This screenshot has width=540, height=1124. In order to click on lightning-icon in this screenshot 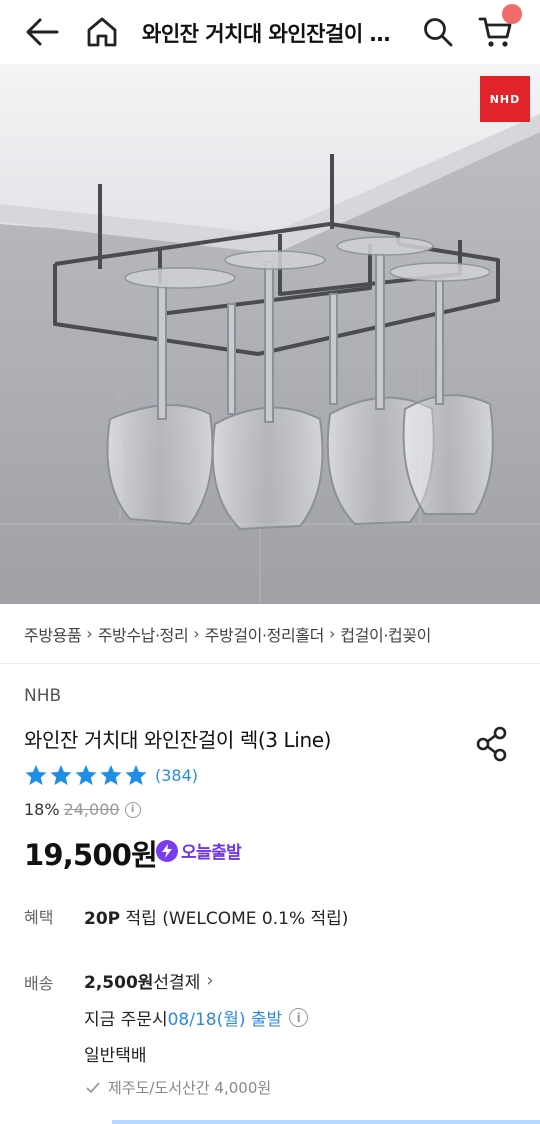, I will do `click(167, 850)`.